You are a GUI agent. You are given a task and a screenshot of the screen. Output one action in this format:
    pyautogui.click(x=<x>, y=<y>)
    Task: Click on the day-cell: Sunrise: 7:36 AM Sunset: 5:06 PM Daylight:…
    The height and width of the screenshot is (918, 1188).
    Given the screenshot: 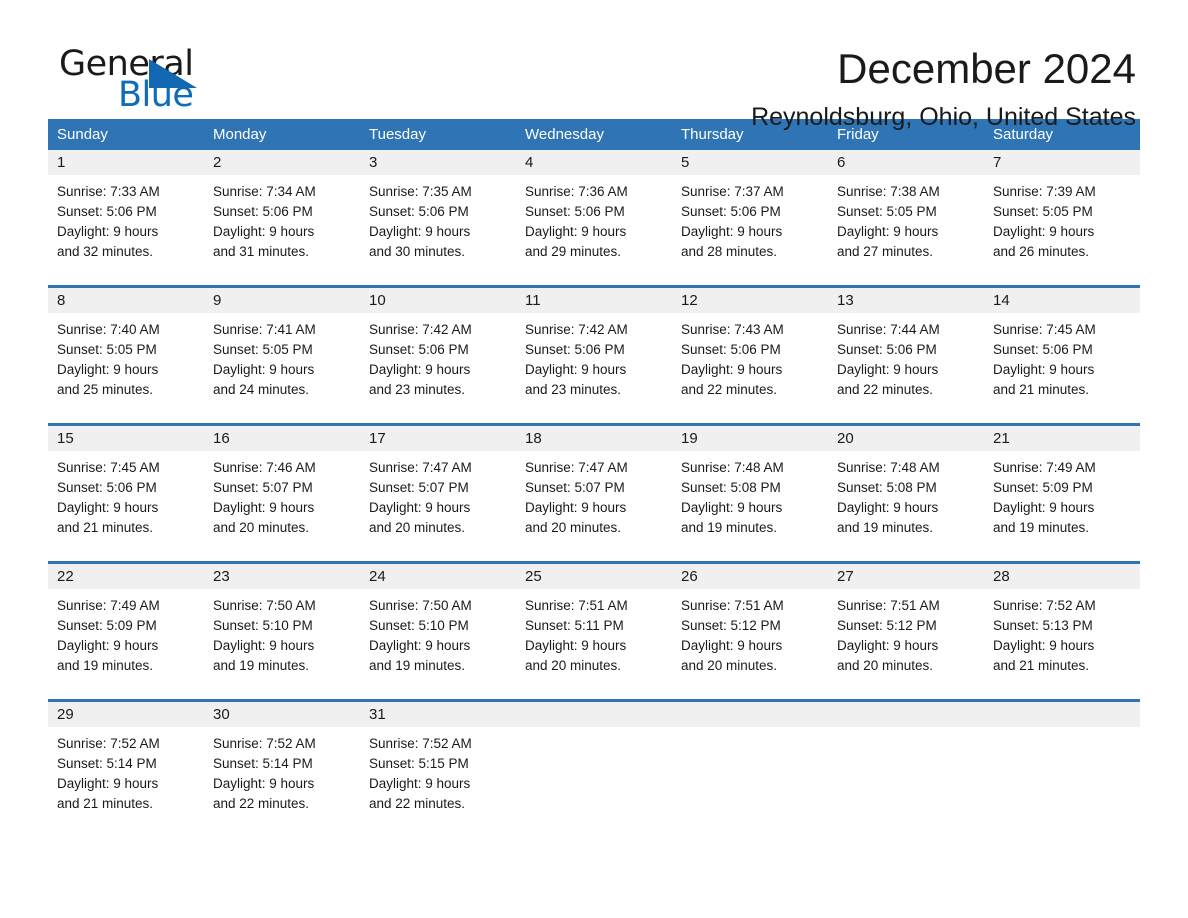 What is the action you would take?
    pyautogui.click(x=594, y=230)
    